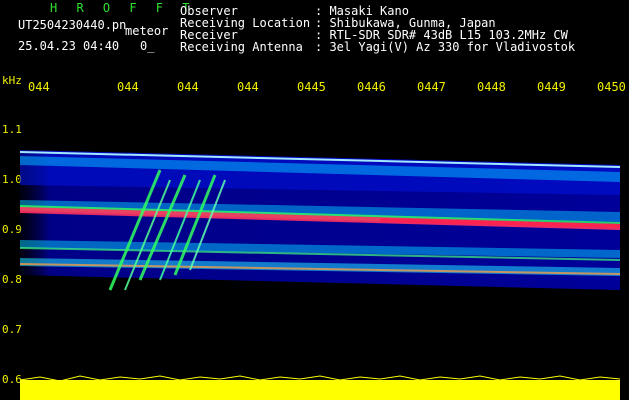 The image size is (629, 400). Describe the element at coordinates (551, 87) in the screenshot. I see `time-tick: 0449` at that location.